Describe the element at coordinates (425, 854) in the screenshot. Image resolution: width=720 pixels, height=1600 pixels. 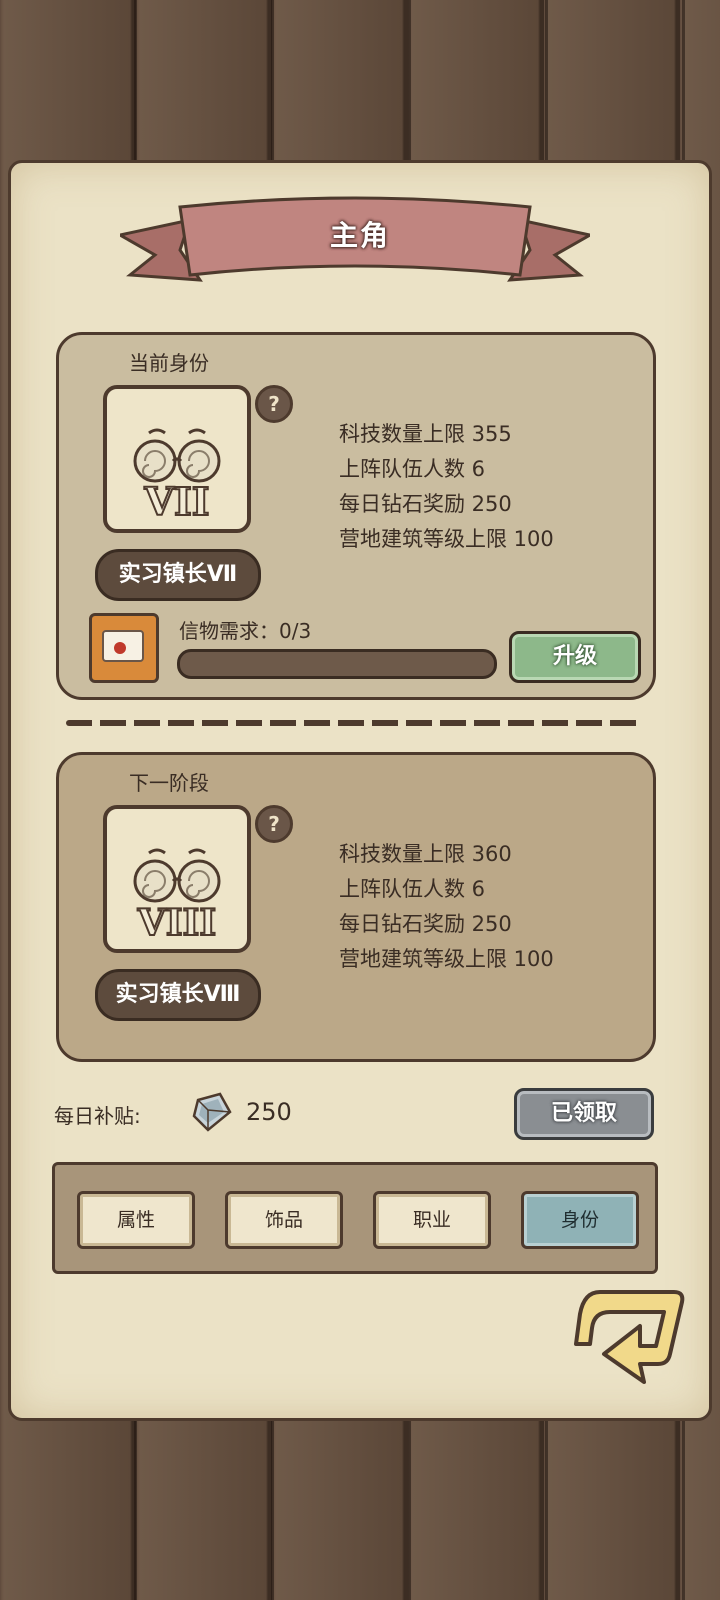
I see `next-stat-tech-limit: 科技数量上限 360` at that location.